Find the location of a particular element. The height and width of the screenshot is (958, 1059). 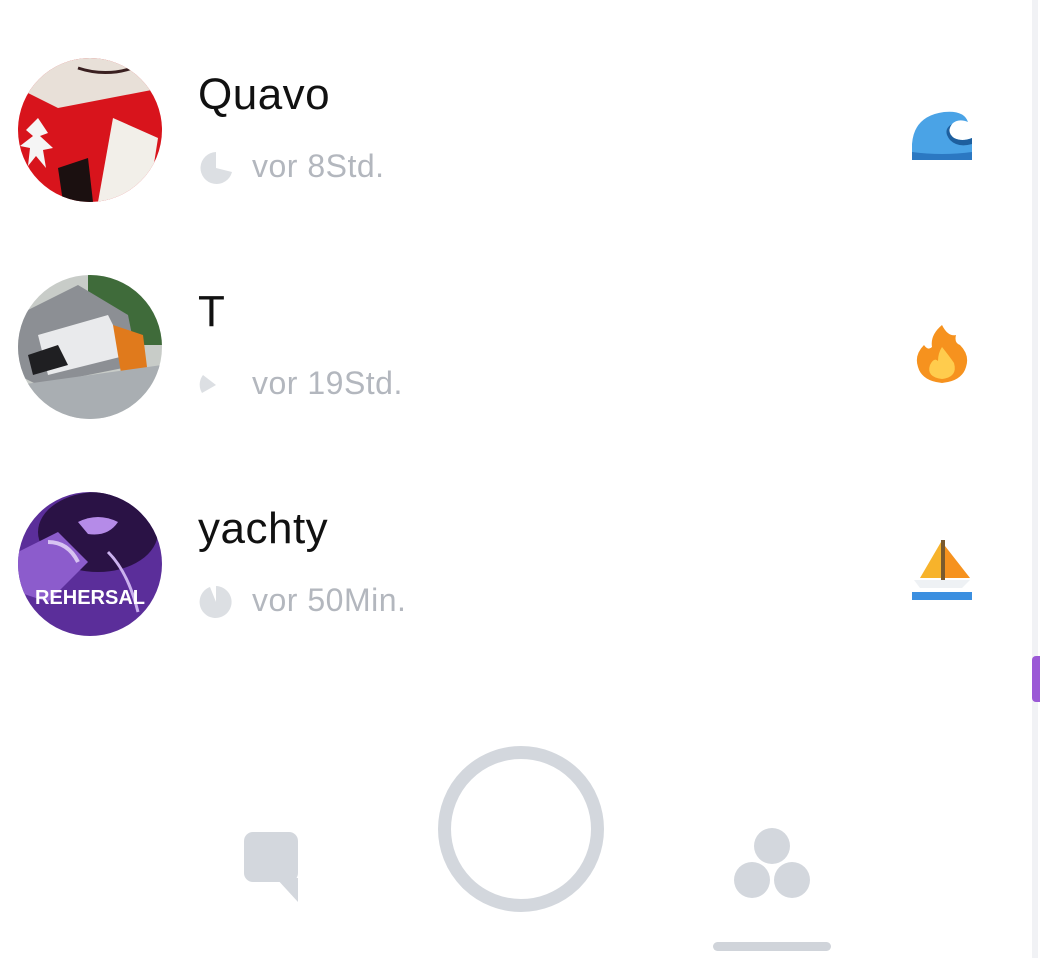

avatar-image: REHERSAL is located at coordinates (90, 564).